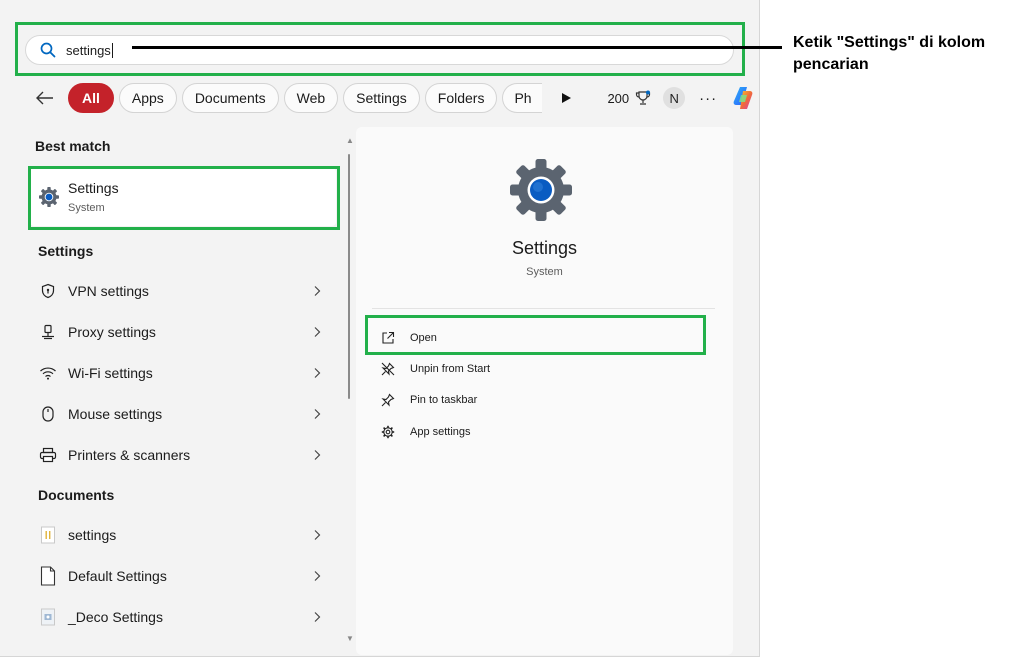 The height and width of the screenshot is (657, 1024). I want to click on mouse-icon, so click(48, 414).